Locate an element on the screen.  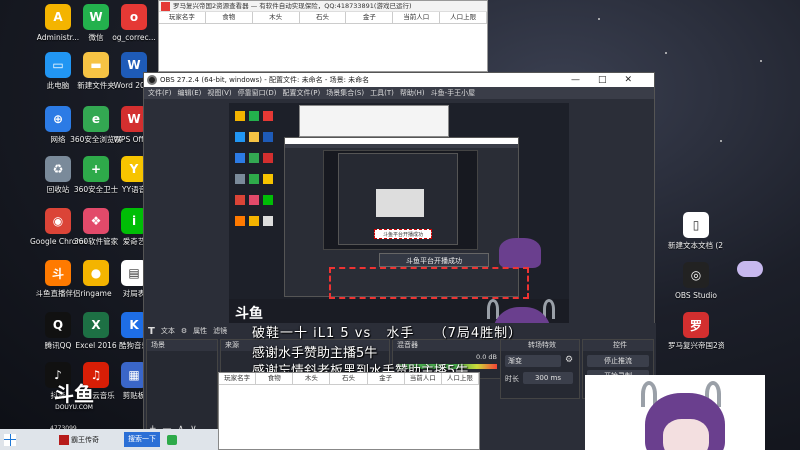
desktop-icon: 罗罗马复兴帝国2资源器 is located at coordinates (696, 331).